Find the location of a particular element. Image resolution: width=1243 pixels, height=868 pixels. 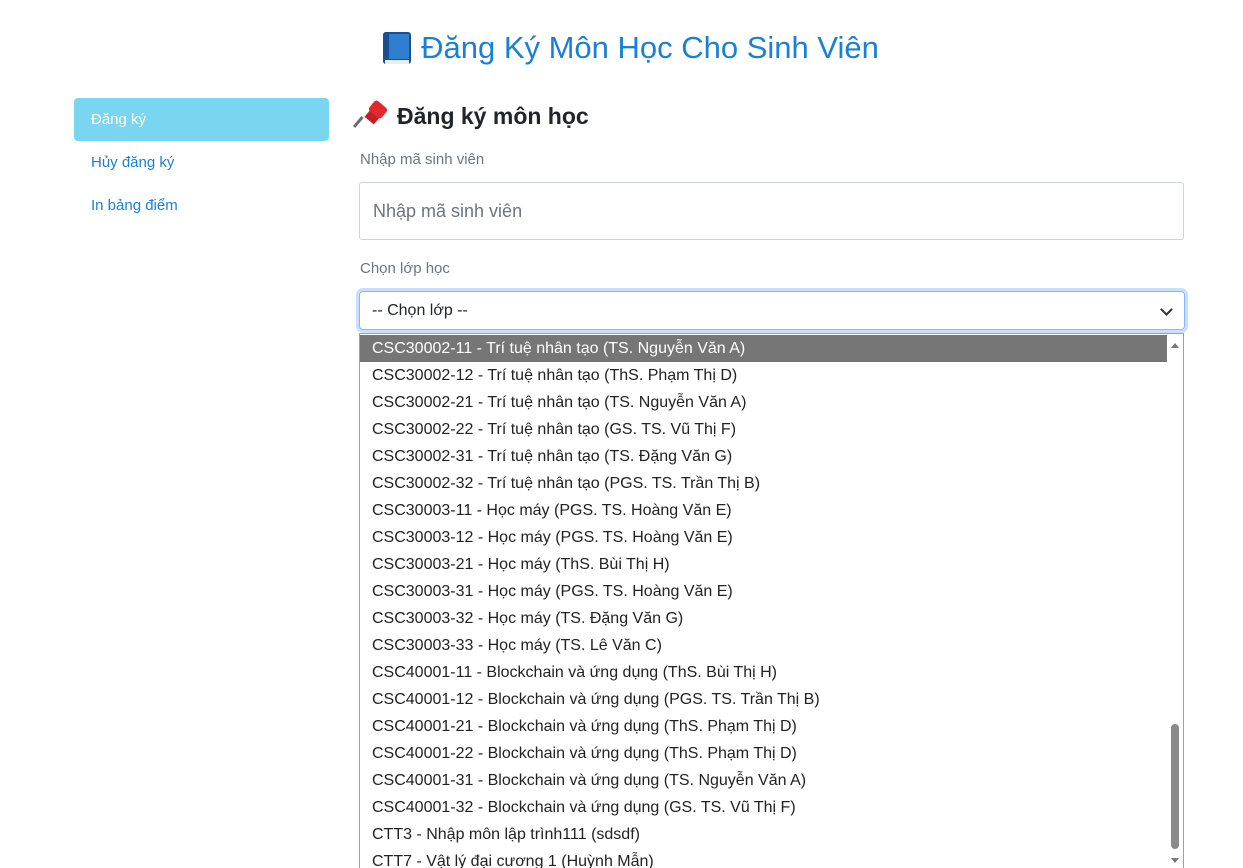

book-icon is located at coordinates (397, 48).